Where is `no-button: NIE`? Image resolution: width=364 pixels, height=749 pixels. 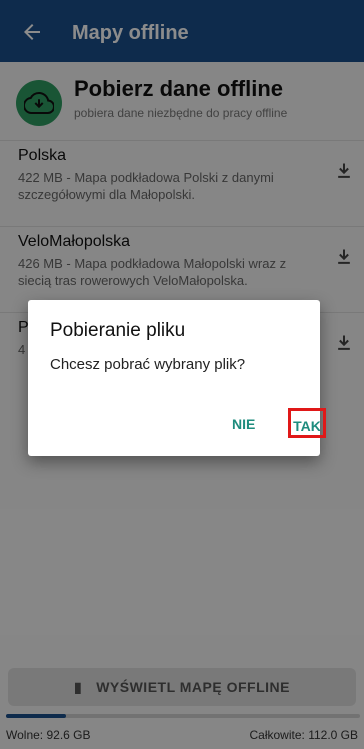
no-button: NIE is located at coordinates (243, 424).